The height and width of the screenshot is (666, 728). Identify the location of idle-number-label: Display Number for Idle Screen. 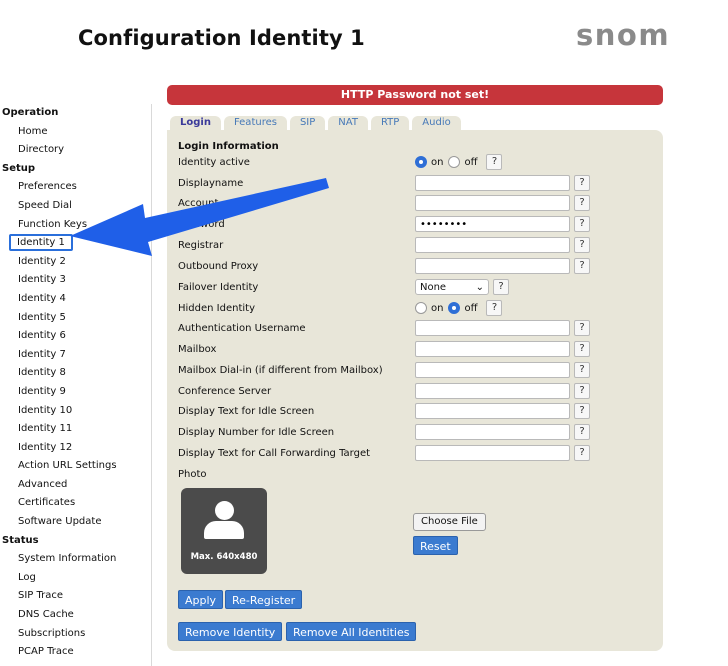
(256, 432).